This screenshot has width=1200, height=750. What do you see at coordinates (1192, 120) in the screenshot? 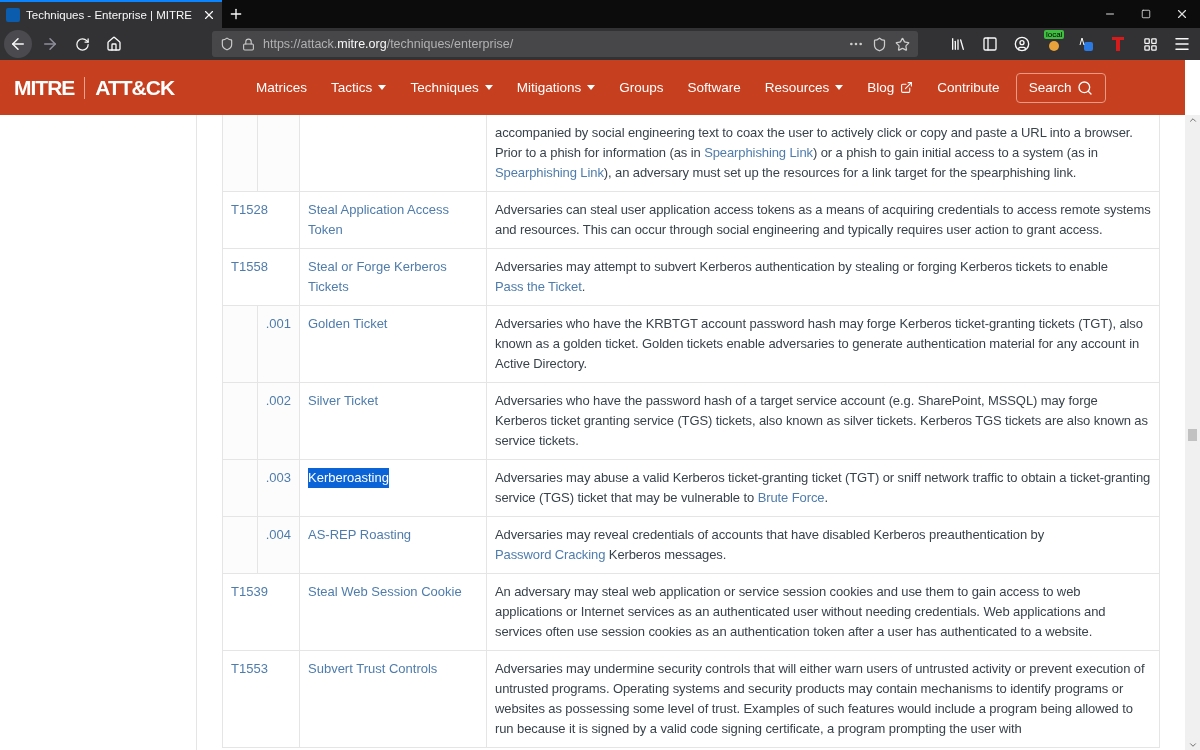
I see `scroll-up-icon` at bounding box center [1192, 120].